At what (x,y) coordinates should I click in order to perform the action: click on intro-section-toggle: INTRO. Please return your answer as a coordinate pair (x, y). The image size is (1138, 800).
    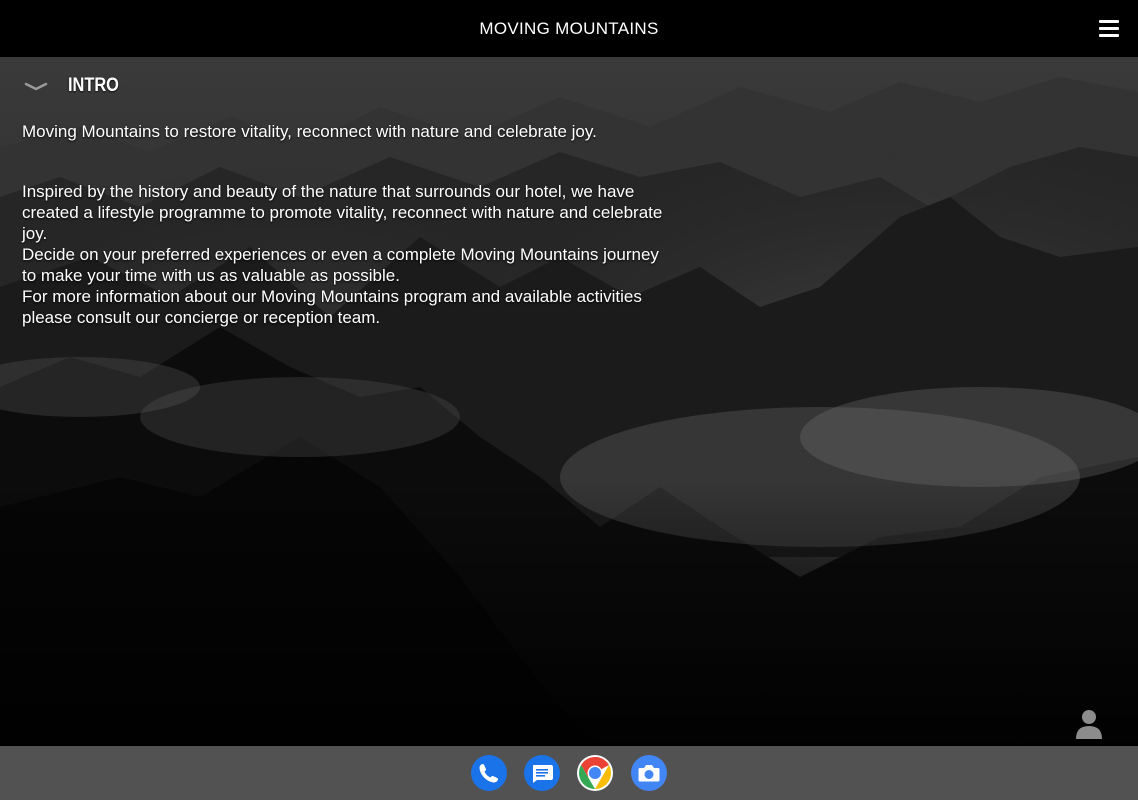
    Looking at the image, I should click on (73, 86).